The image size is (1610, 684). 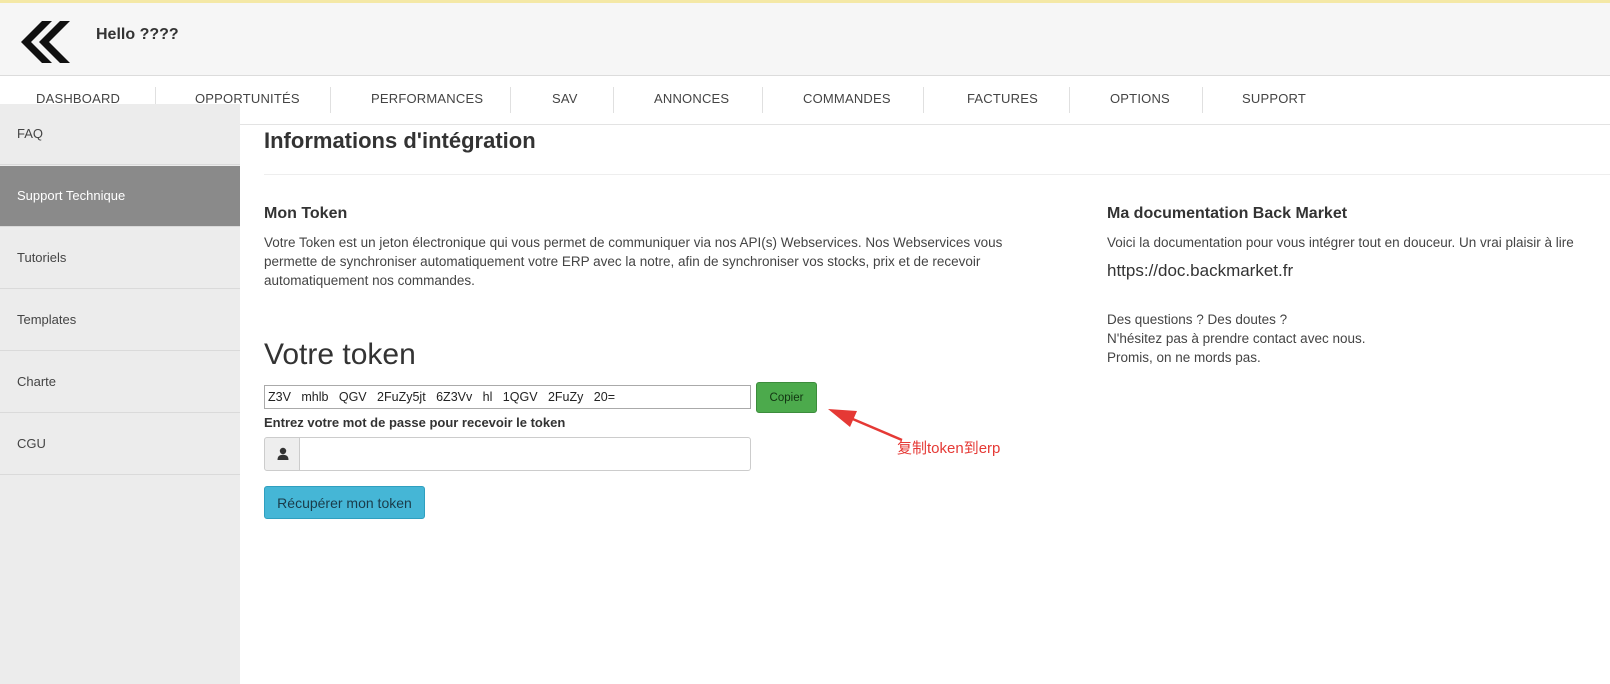 I want to click on sidebar-item-label: Charte, so click(x=37, y=381).